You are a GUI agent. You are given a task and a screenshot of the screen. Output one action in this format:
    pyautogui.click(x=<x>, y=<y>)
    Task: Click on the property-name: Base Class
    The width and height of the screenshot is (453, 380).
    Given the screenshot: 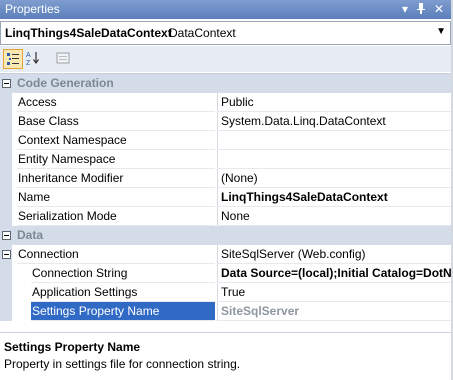 What is the action you would take?
    pyautogui.click(x=116, y=121)
    